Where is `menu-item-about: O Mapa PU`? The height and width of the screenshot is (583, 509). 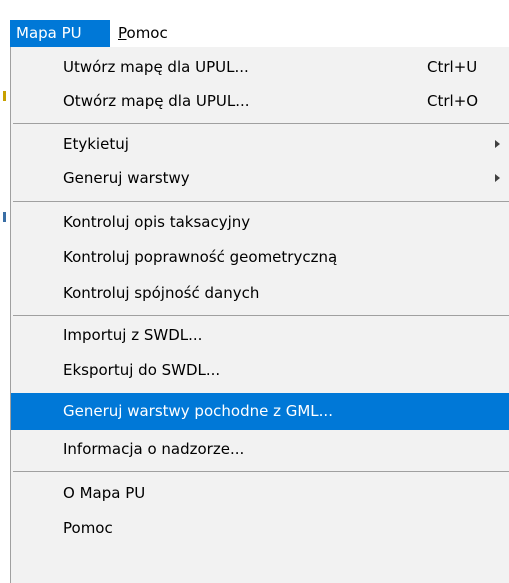 menu-item-about: O Mapa PU is located at coordinates (260, 493).